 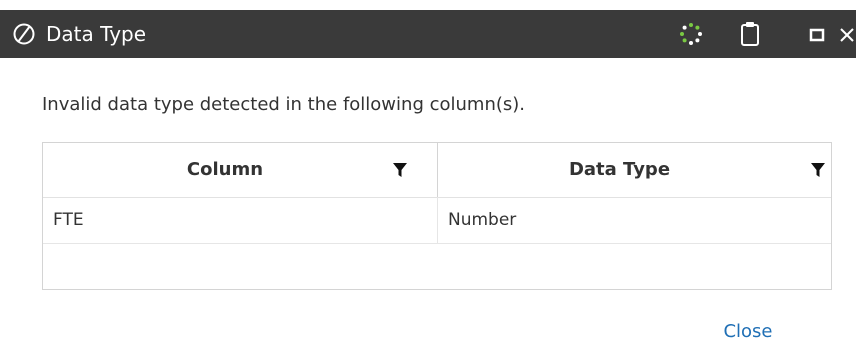 What do you see at coordinates (817, 35) in the screenshot?
I see `maximize-icon` at bounding box center [817, 35].